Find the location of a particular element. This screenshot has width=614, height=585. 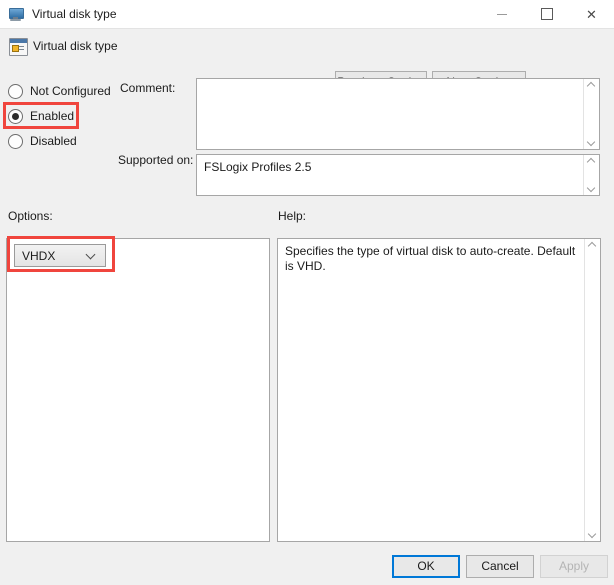

help-scrollbar is located at coordinates (592, 390).